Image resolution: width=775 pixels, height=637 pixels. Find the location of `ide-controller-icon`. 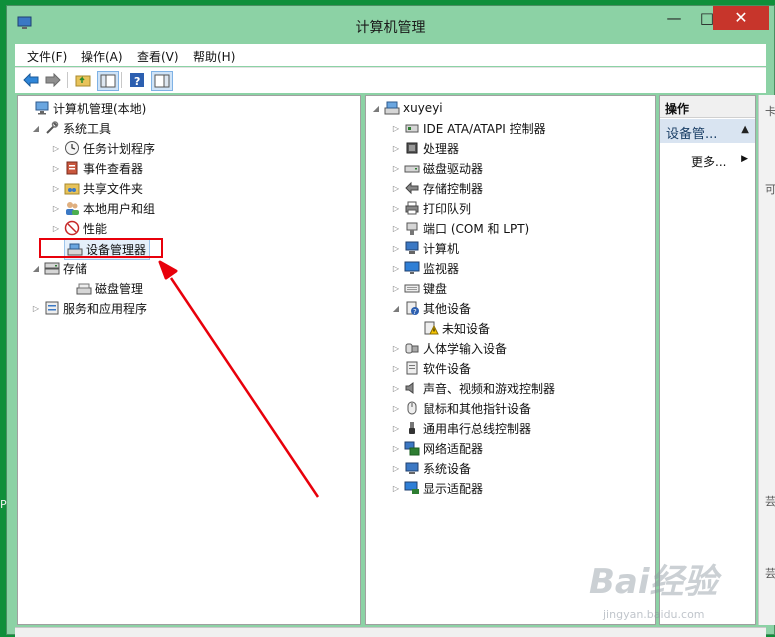

ide-controller-icon is located at coordinates (412, 128).